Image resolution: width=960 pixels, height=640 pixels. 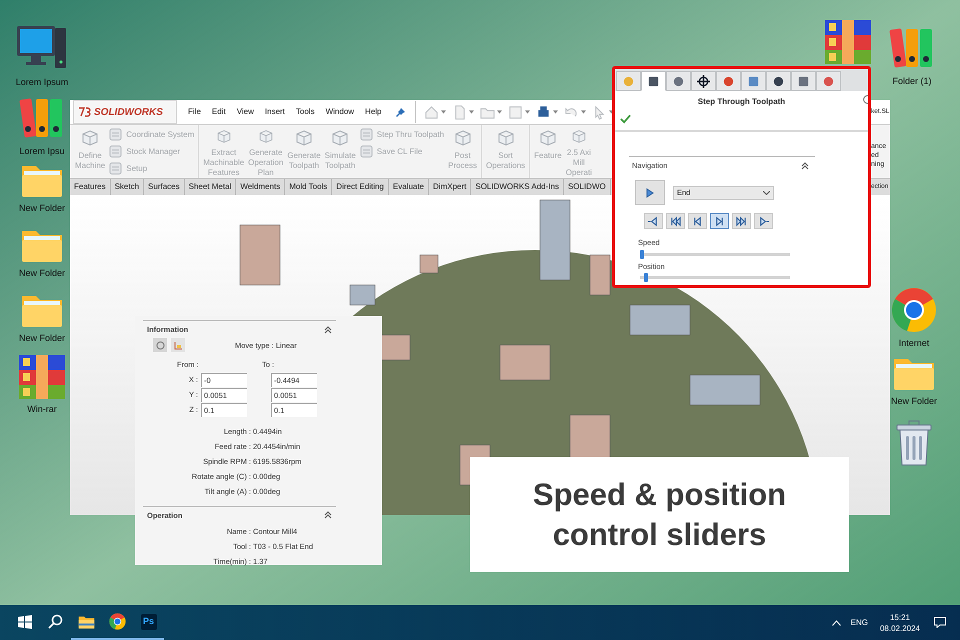 I want to click on menu-item: Window, so click(x=340, y=112).